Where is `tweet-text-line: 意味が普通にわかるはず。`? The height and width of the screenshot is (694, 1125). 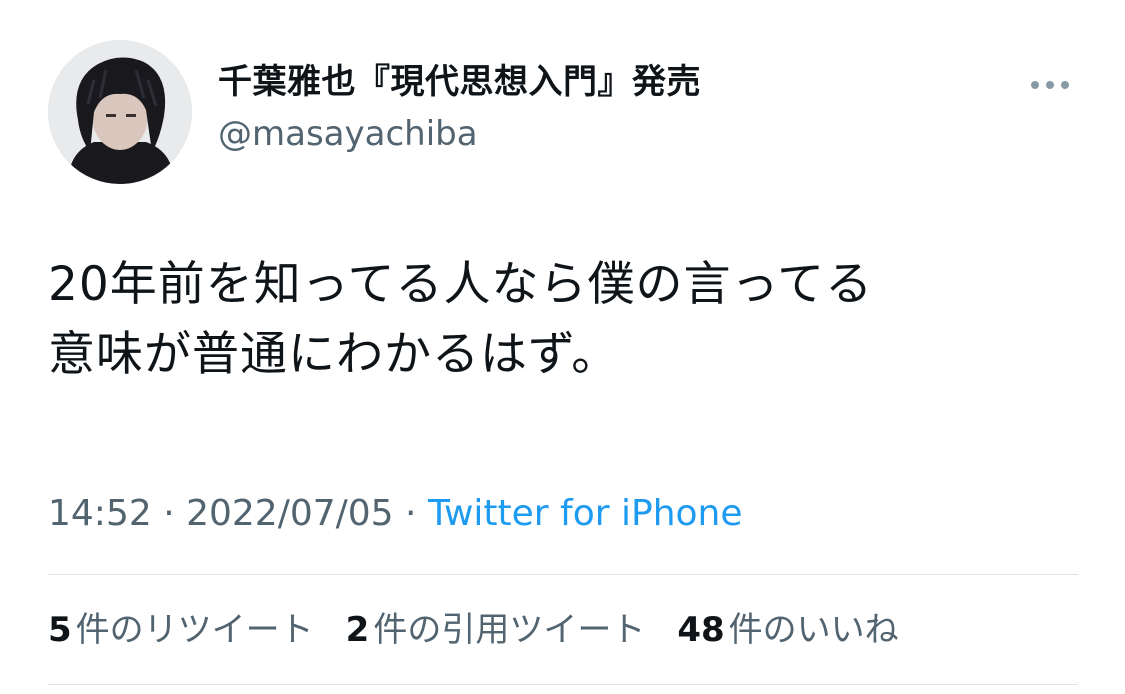
tweet-text-line: 意味が普通にわかるはず。 is located at coordinates (334, 354).